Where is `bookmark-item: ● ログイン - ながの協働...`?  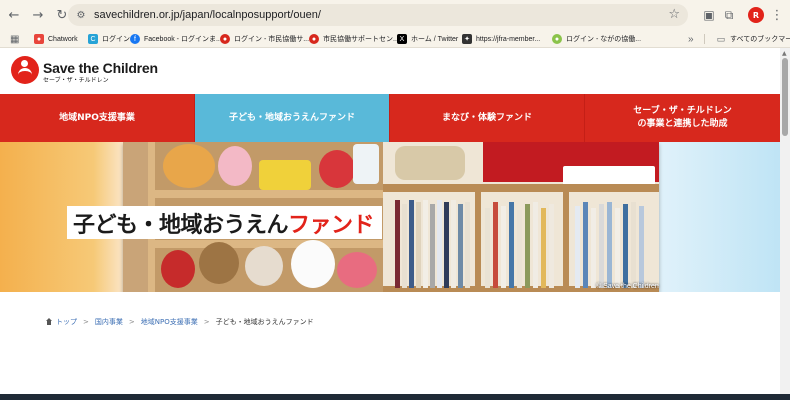 bookmark-item: ● ログイン - ながの協働... is located at coordinates (596, 39).